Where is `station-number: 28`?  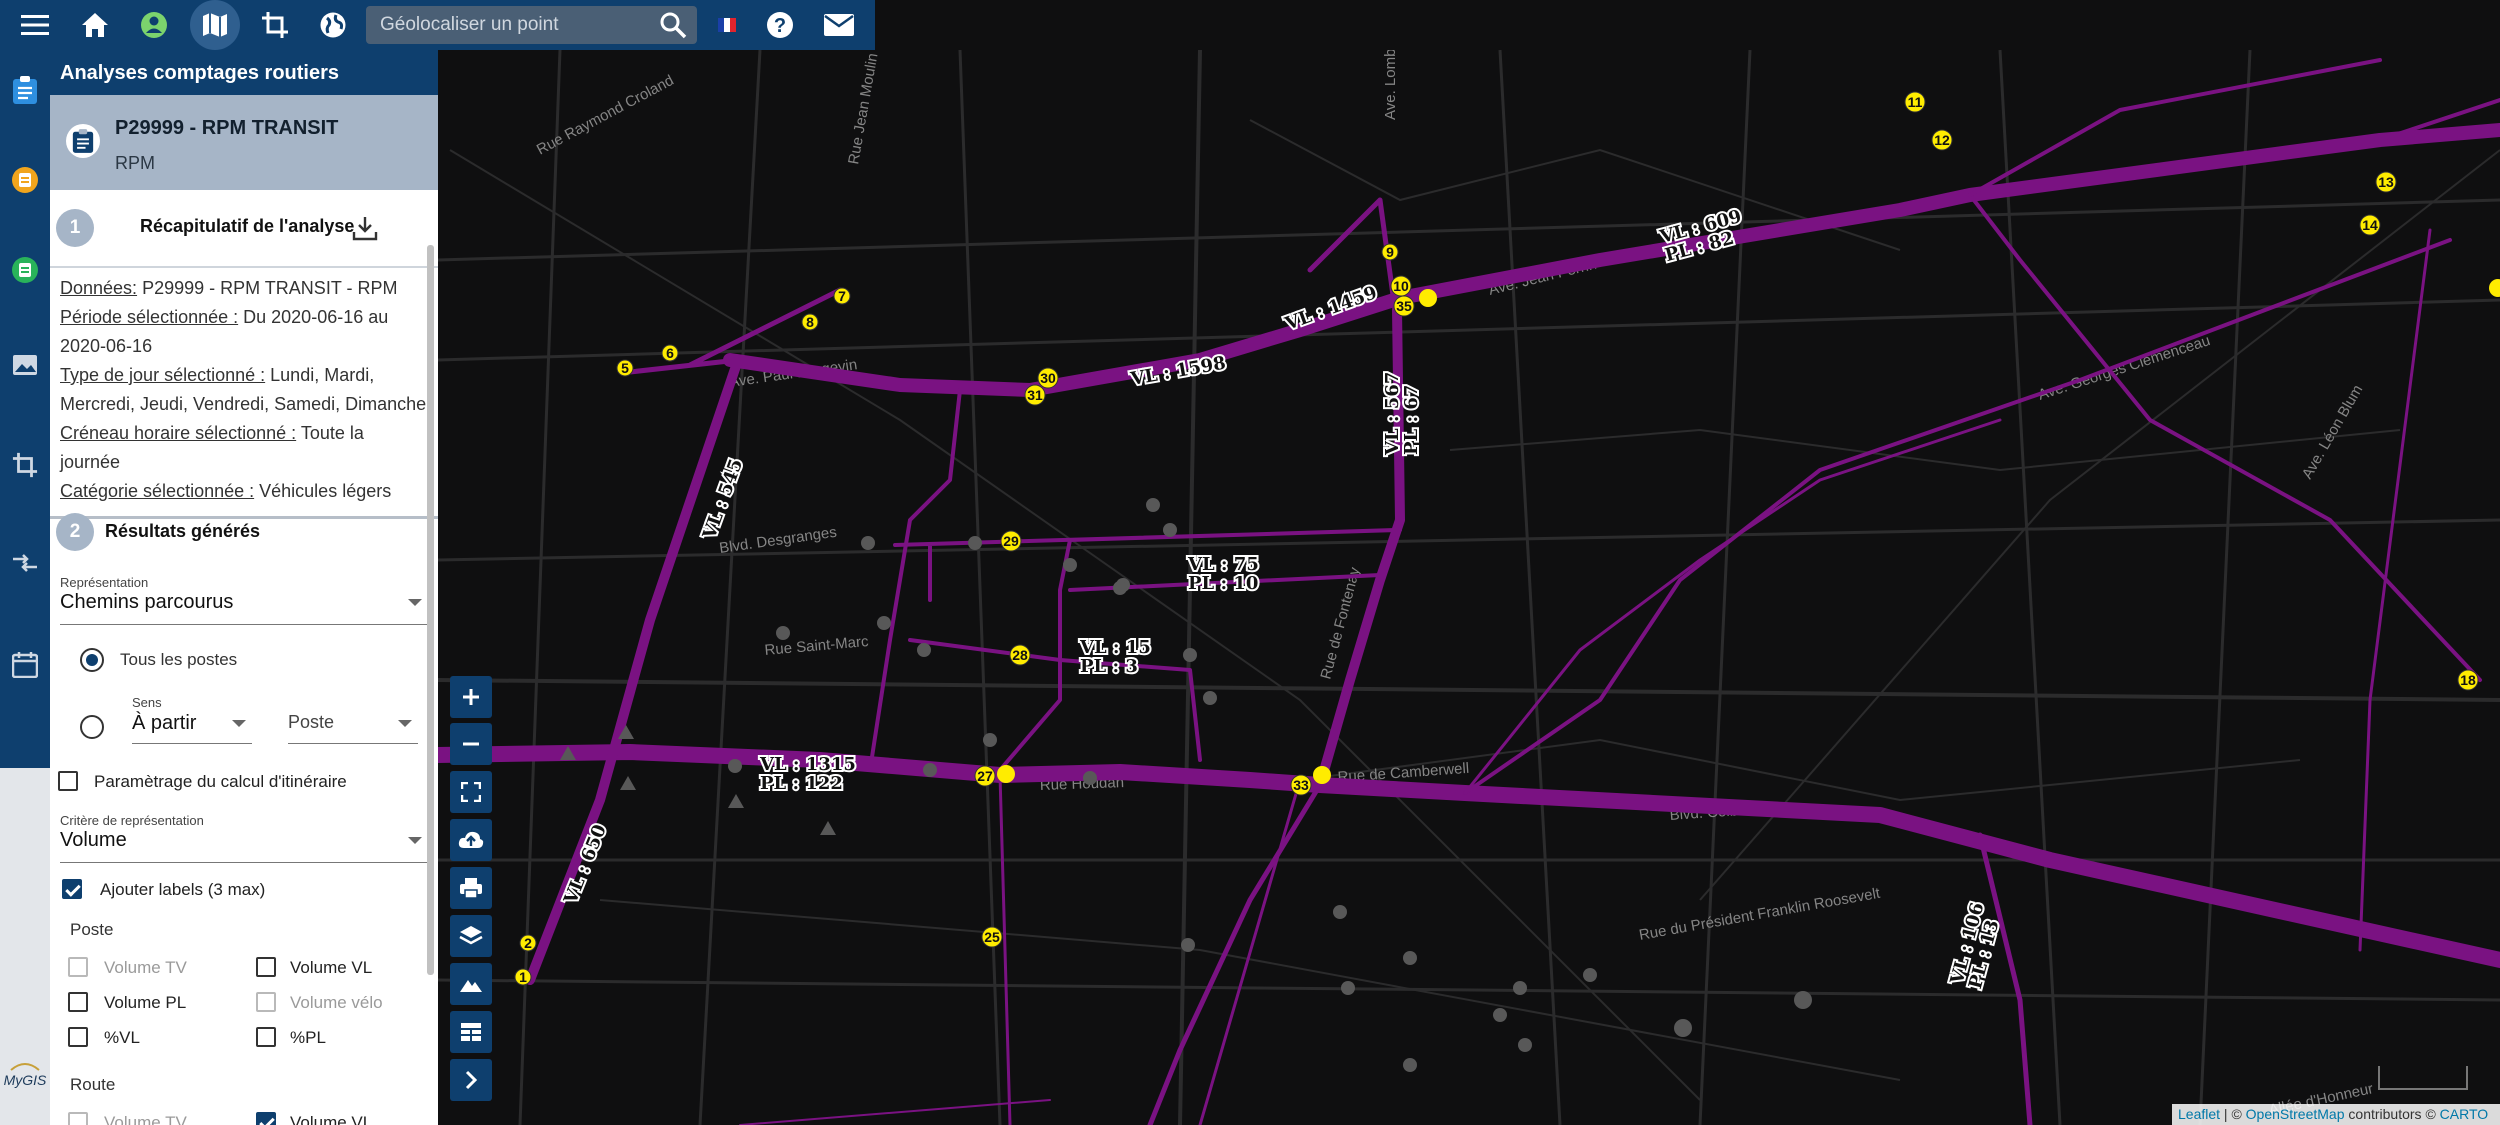
station-number: 28 is located at coordinates (1020, 655).